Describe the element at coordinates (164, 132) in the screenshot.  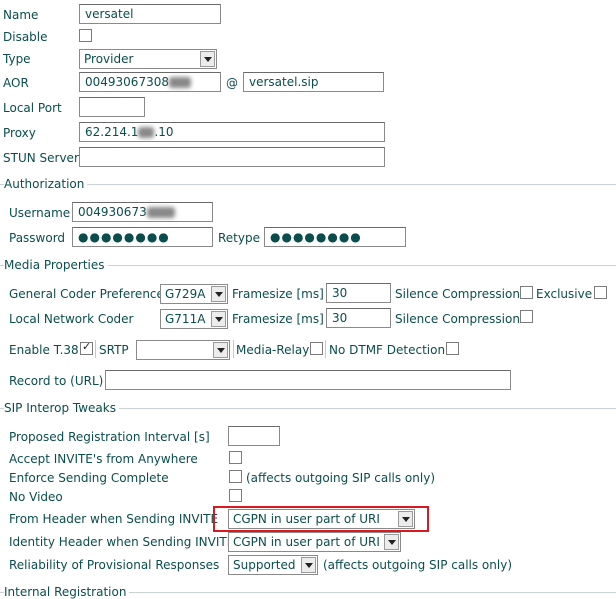
I see `proxy-tail: .10` at that location.